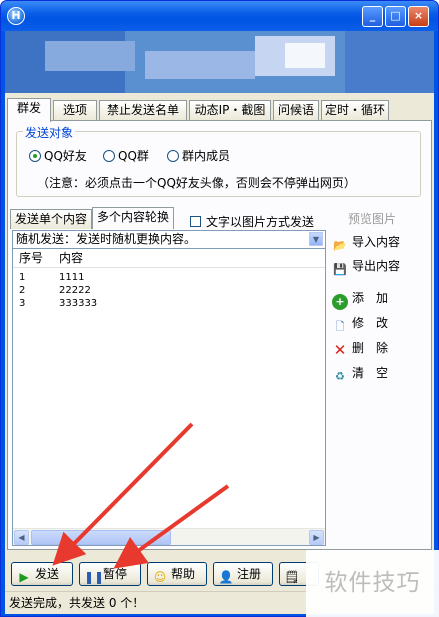 This screenshot has width=439, height=617. What do you see at coordinates (22, 290) in the screenshot?
I see `row-index: 2` at bounding box center [22, 290].